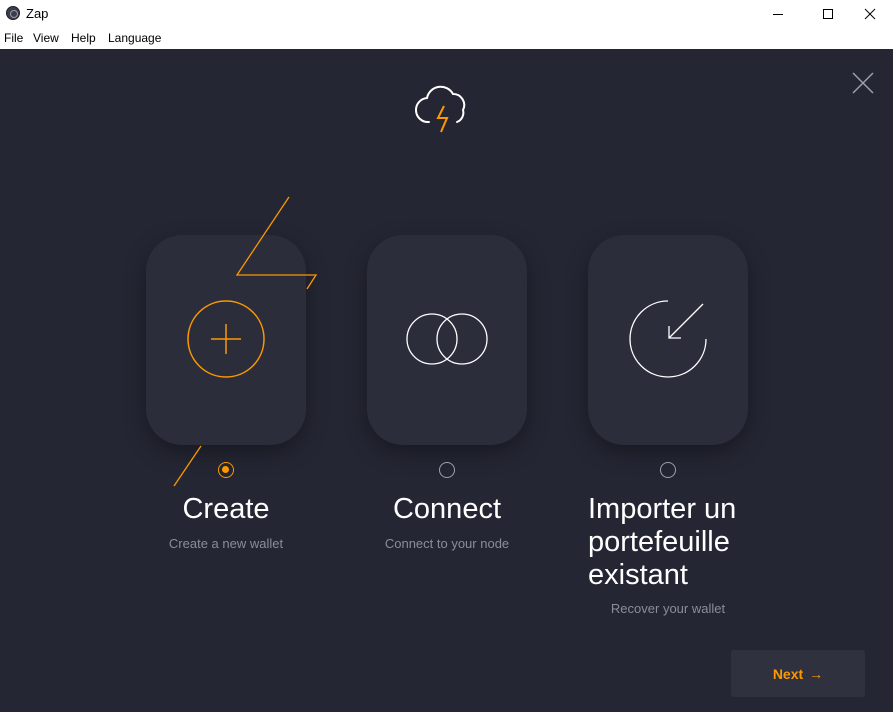 Image resolution: width=893 pixels, height=712 pixels. What do you see at coordinates (226, 543) in the screenshot?
I see `create-subtitle: Create a new wallet` at bounding box center [226, 543].